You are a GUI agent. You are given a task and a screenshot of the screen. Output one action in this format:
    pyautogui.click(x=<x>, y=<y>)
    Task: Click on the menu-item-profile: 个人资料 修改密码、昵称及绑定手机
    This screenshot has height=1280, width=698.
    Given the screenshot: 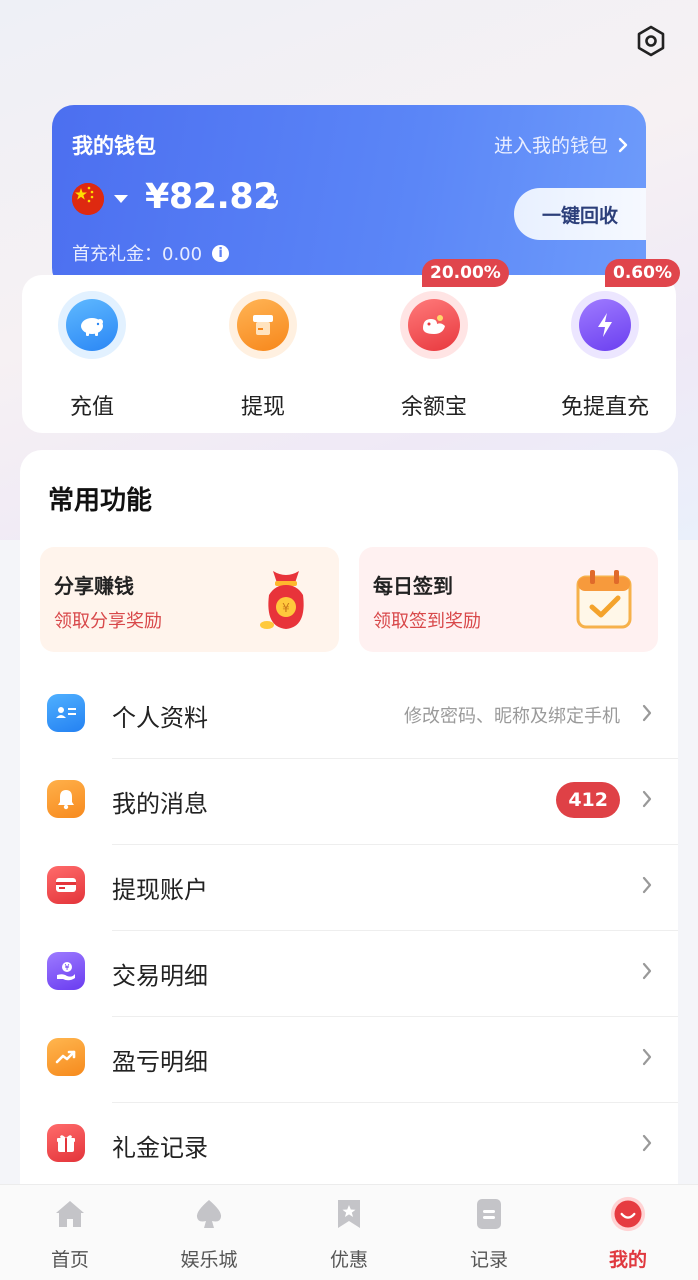 What is the action you would take?
    pyautogui.click(x=349, y=715)
    